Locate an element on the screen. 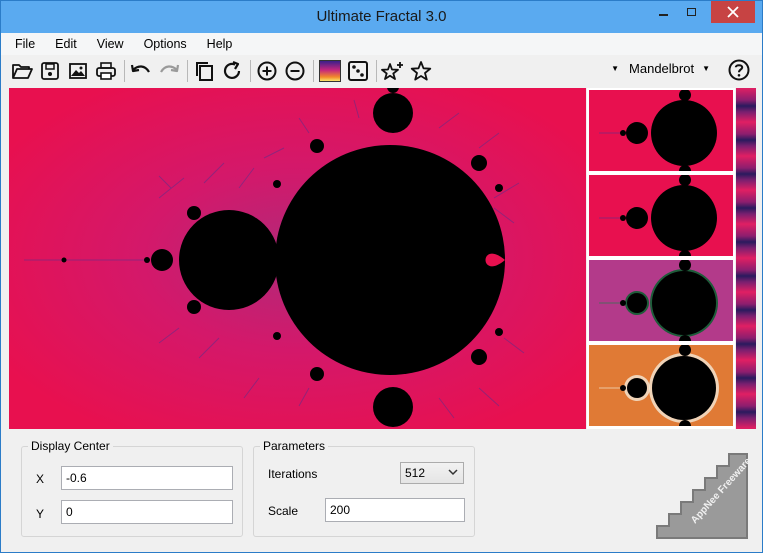 The height and width of the screenshot is (553, 763). parameters-title: Parameters is located at coordinates (294, 446).